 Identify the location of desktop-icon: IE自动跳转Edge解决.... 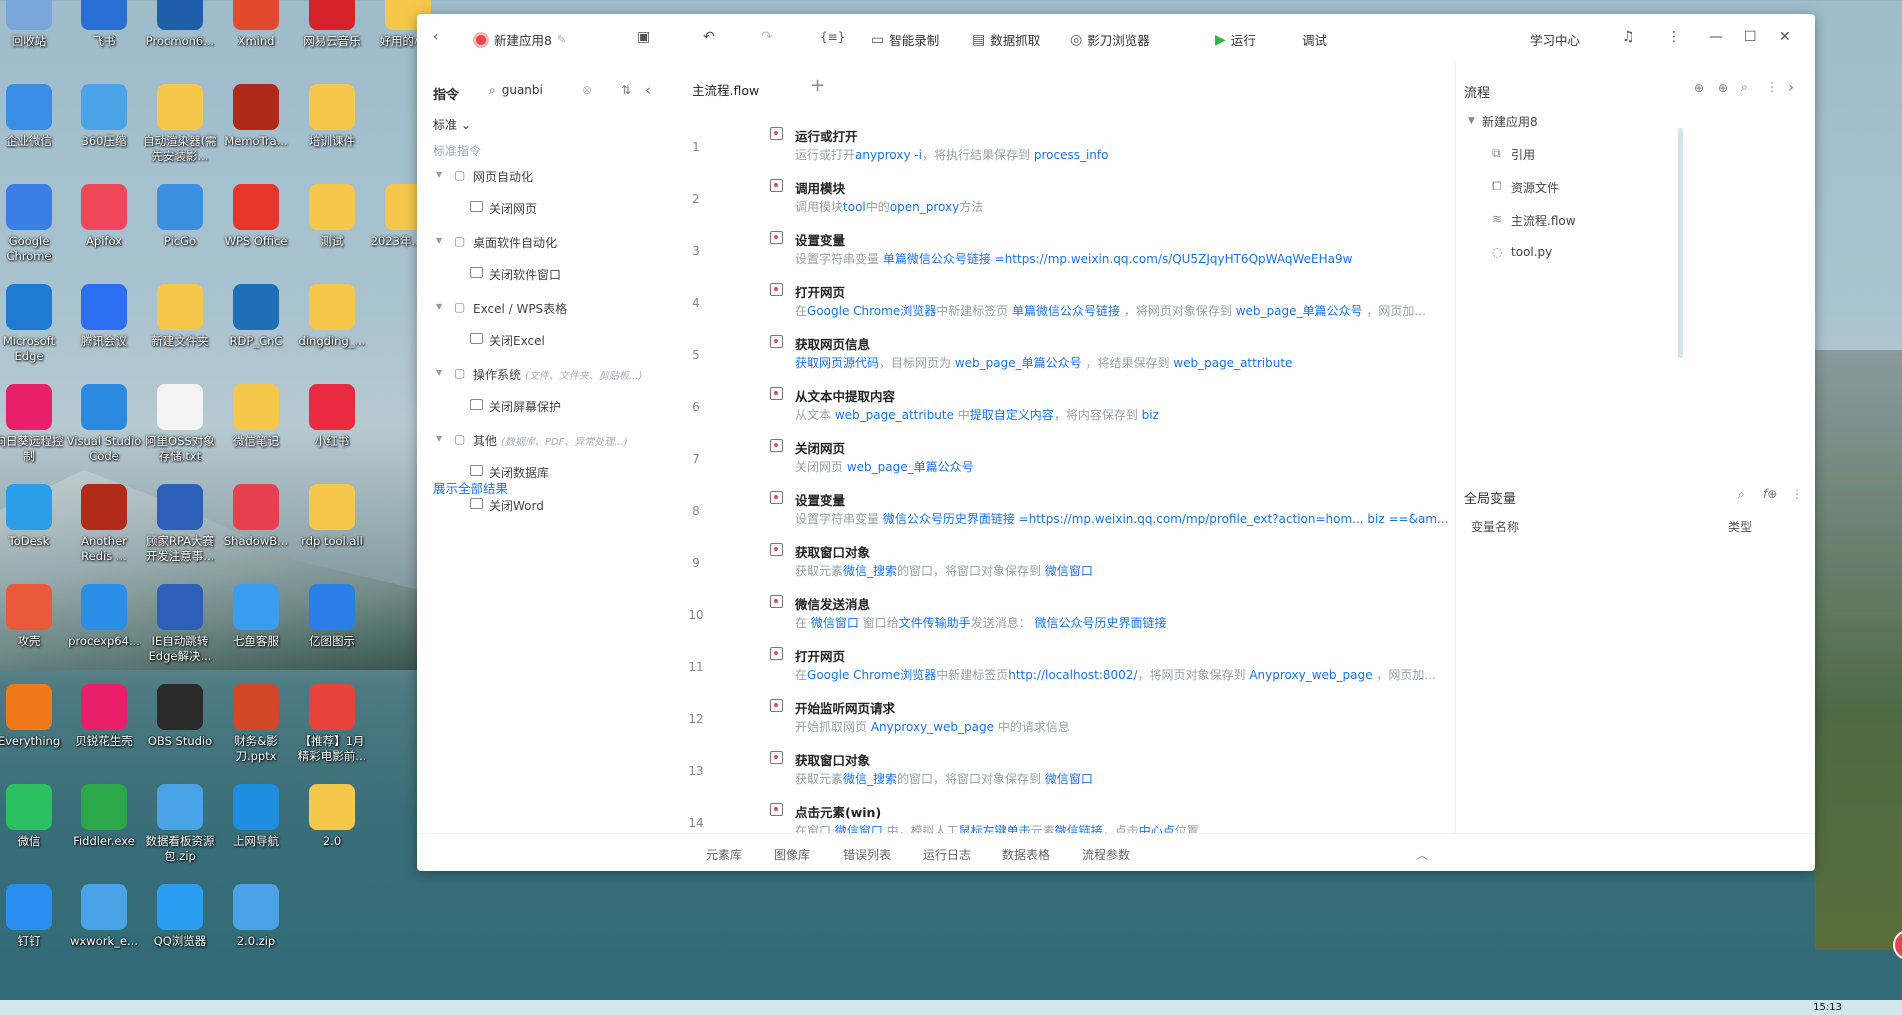
(180, 624).